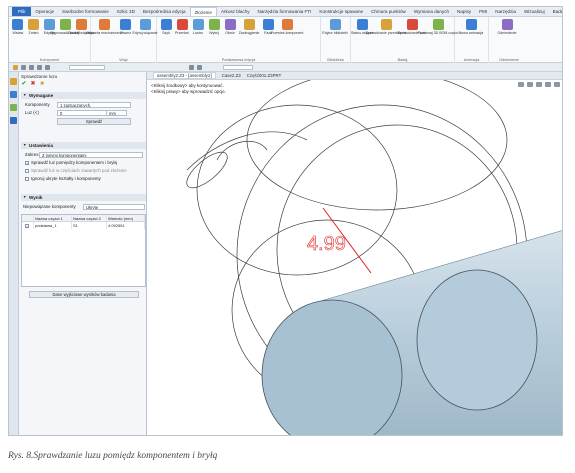 The image size is (575, 473). Describe the element at coordinates (85, 11) in the screenshot. I see `tab-swobodne-formowanie: Swobodne formowanie` at that location.